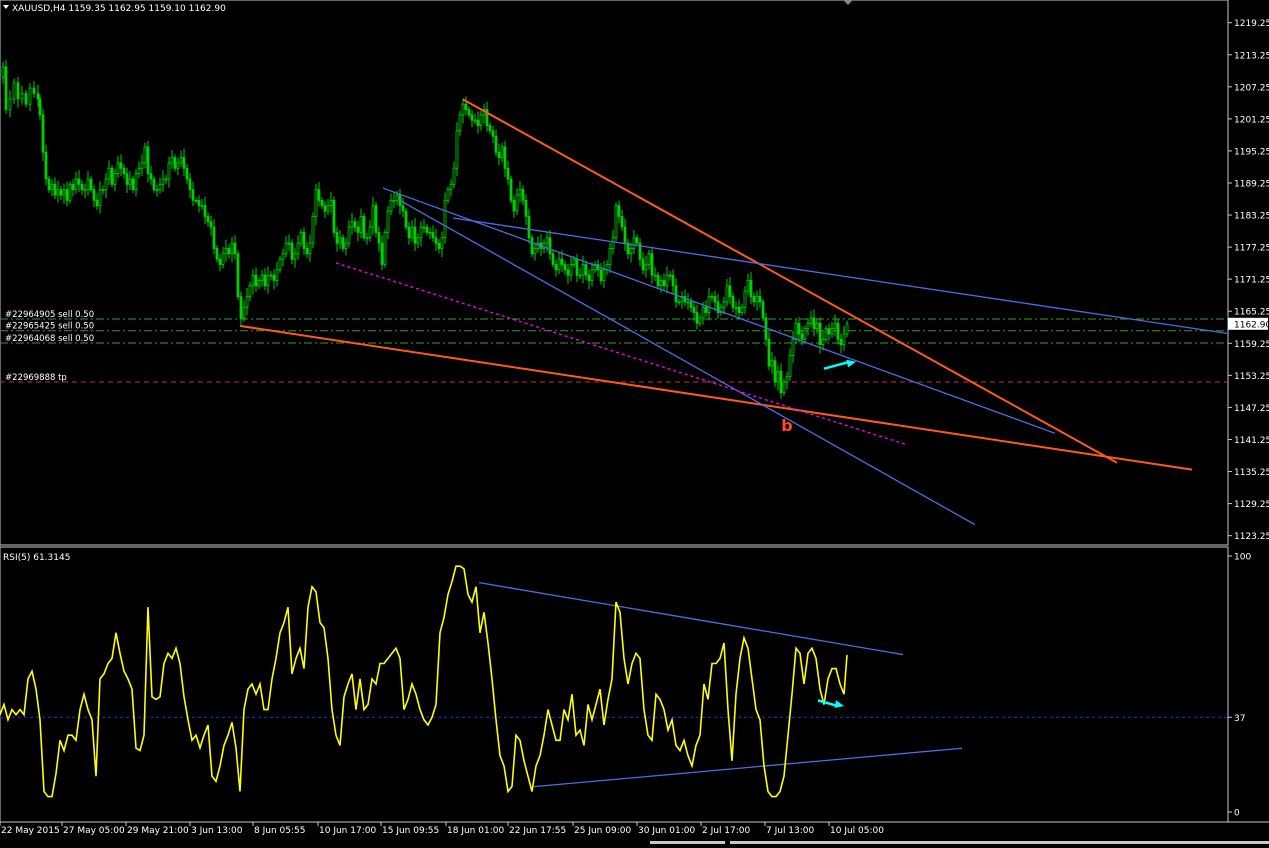 The image size is (1269, 848). I want to click on price-axis-label: 1165.25, so click(1251, 313).